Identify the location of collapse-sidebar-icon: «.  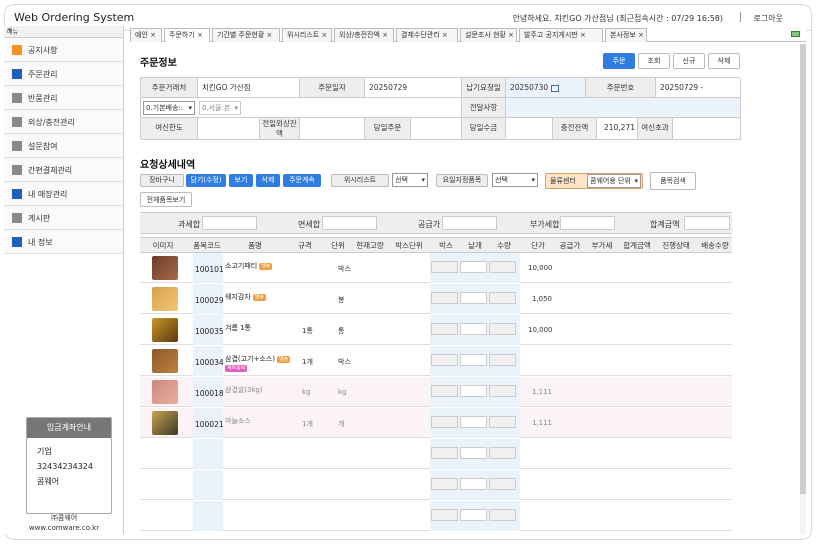
(63, 30).